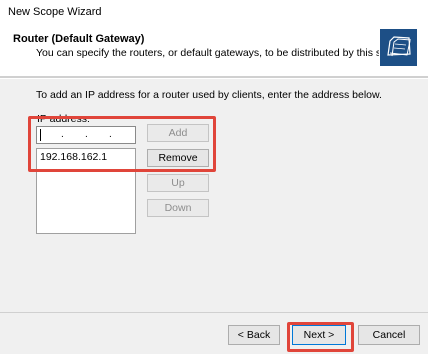 The width and height of the screenshot is (428, 354). Describe the element at coordinates (214, 12) in the screenshot. I see `title-bar: New Scope Wizard` at that location.